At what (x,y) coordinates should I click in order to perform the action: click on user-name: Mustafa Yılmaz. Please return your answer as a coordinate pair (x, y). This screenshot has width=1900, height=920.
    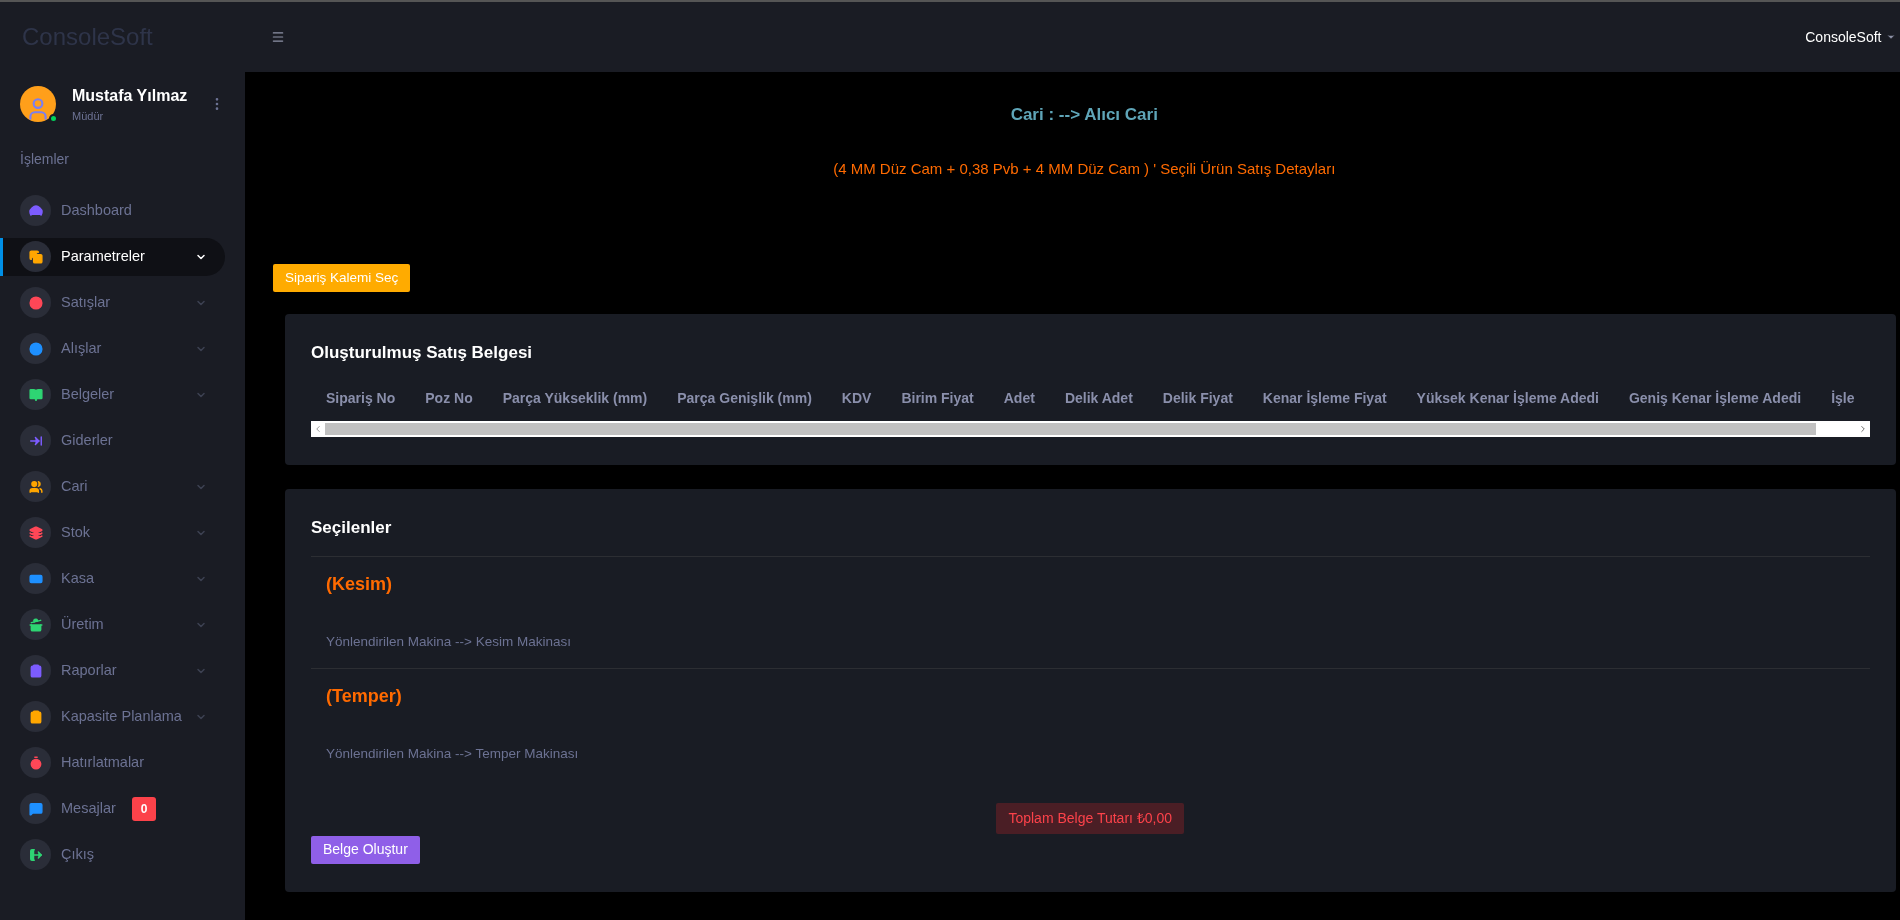
    Looking at the image, I should click on (130, 96).